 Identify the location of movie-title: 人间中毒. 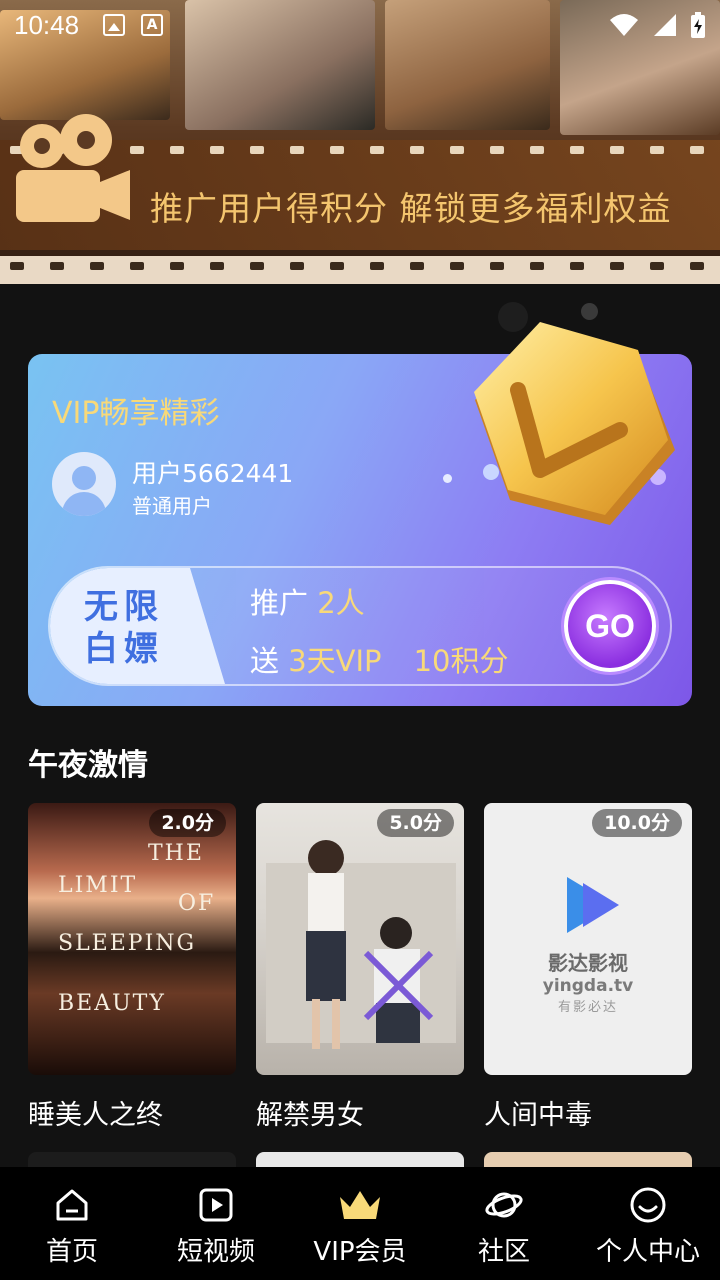
(588, 1112).